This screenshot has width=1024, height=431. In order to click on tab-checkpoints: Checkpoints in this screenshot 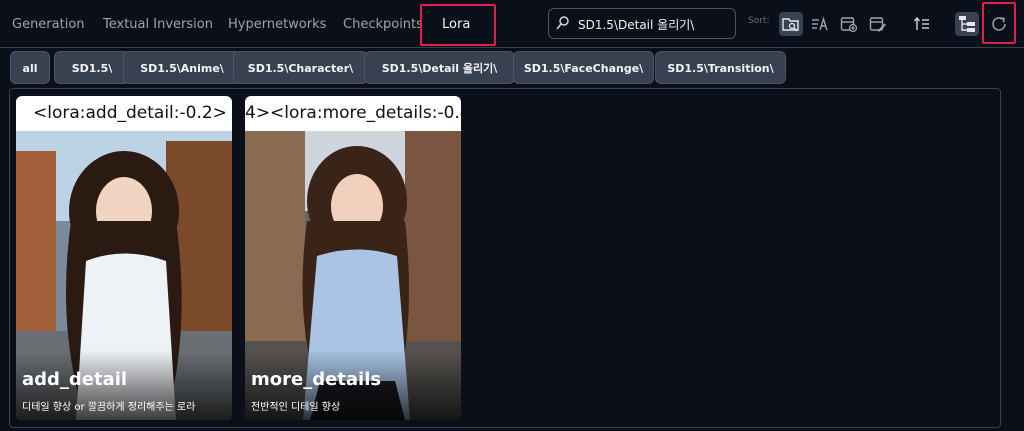, I will do `click(383, 25)`.